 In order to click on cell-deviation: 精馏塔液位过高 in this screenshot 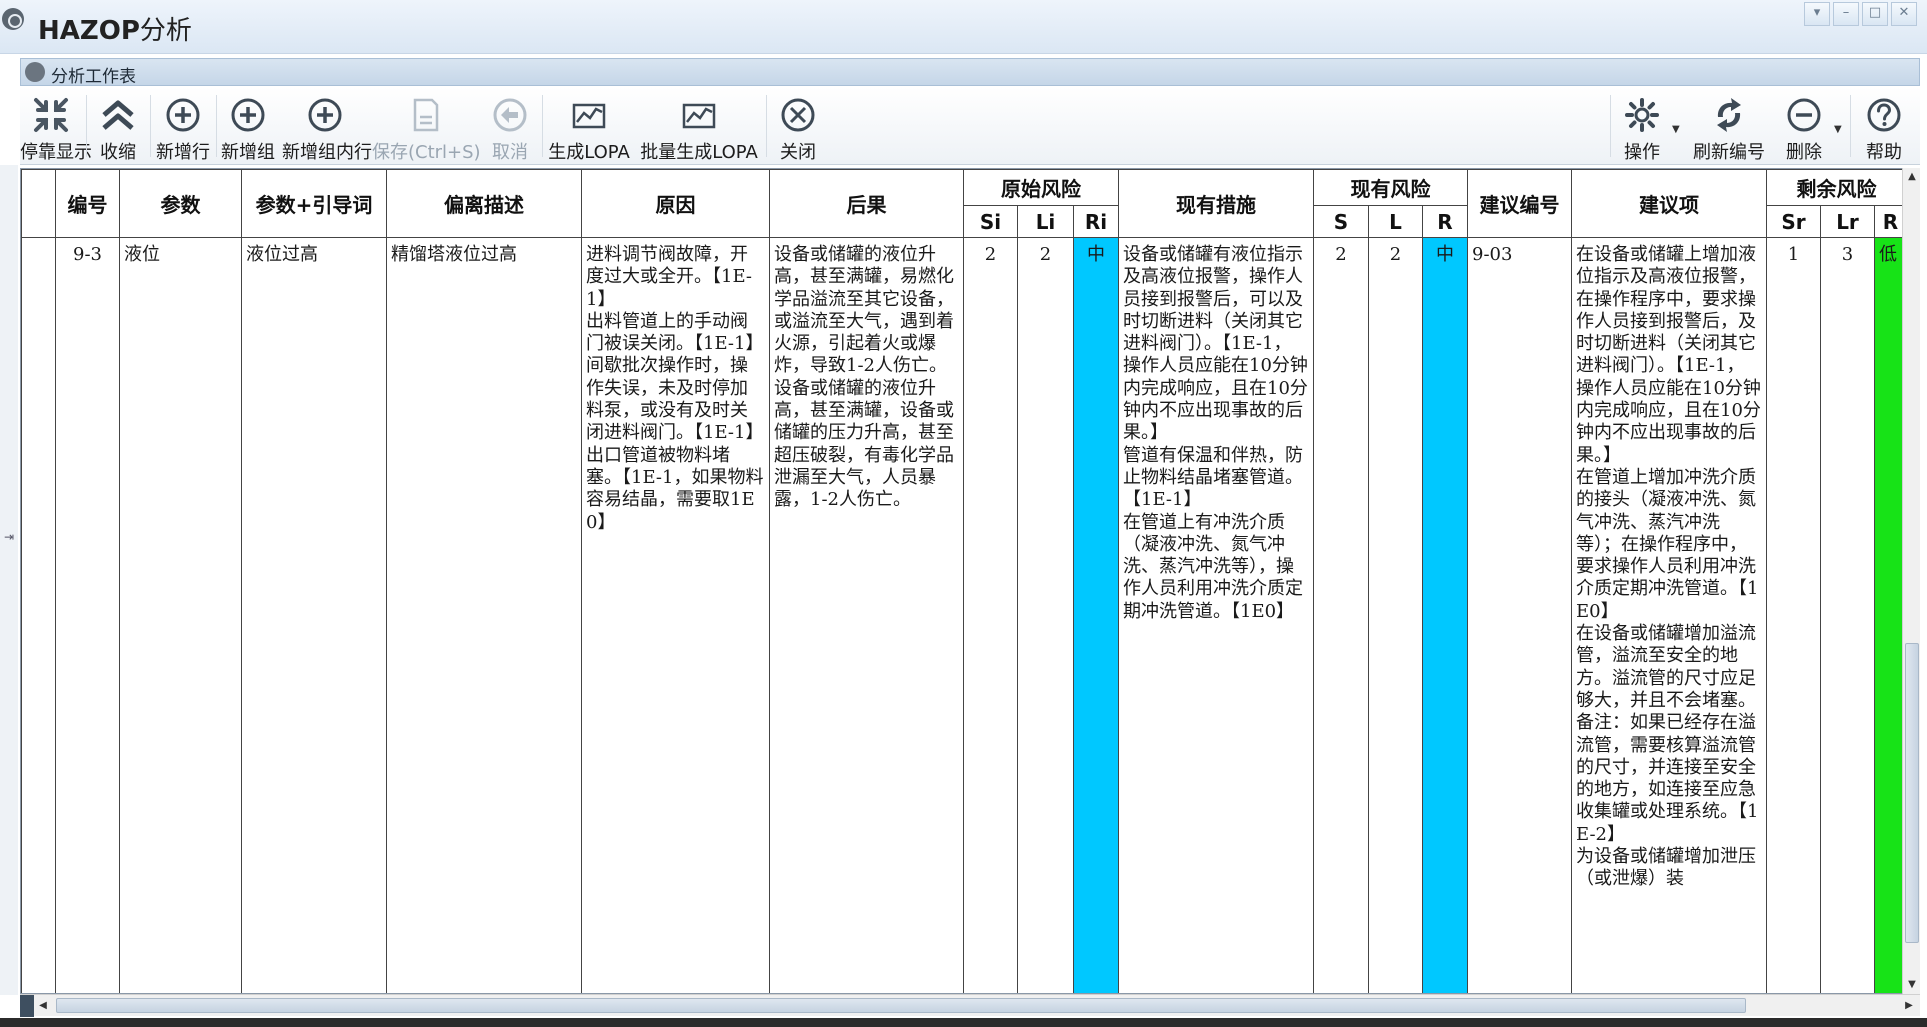, I will do `click(484, 615)`.